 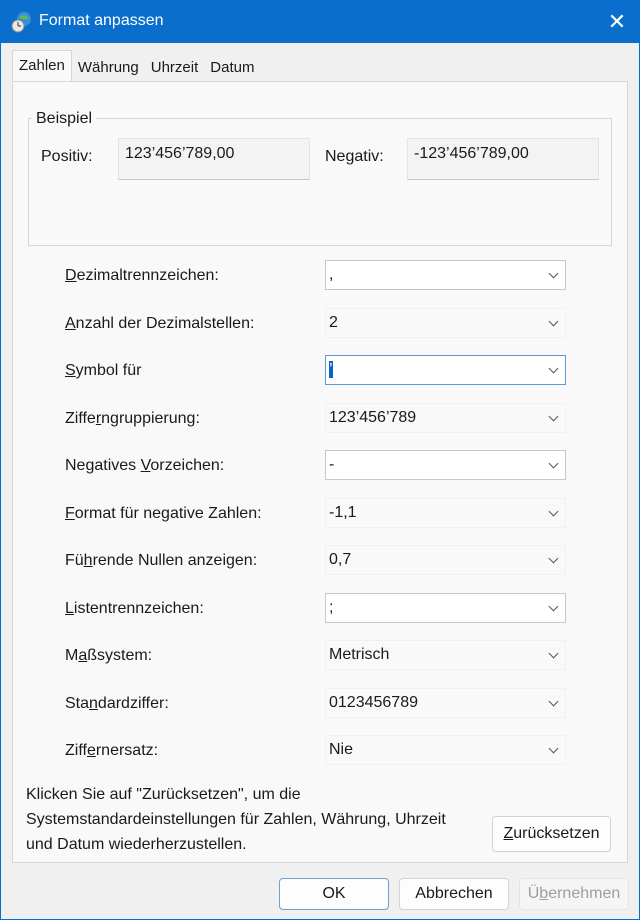 What do you see at coordinates (454, 894) in the screenshot?
I see `cancel-button: Abbrechen` at bounding box center [454, 894].